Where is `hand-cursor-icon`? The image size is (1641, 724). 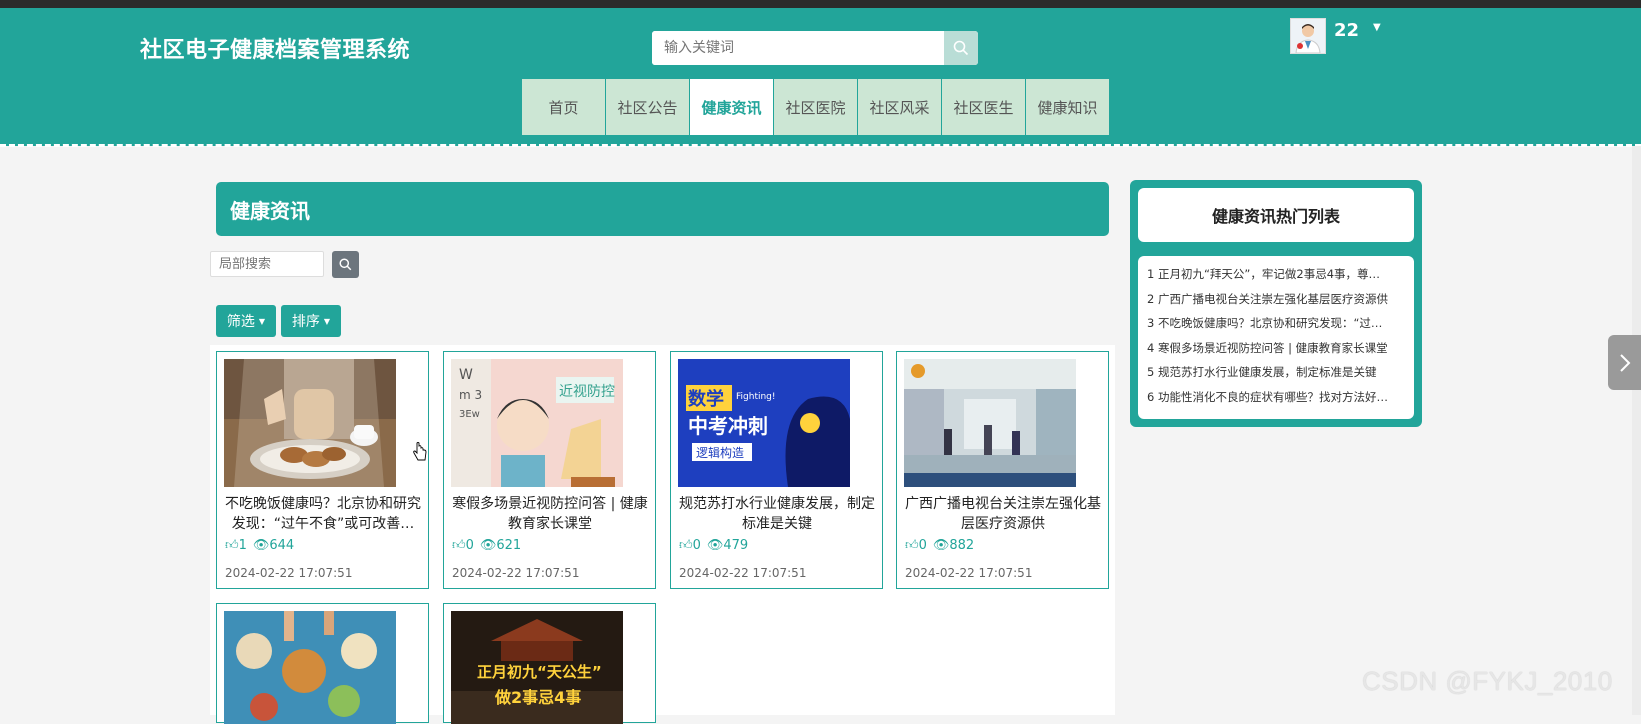
hand-cursor-icon is located at coordinates (420, 451).